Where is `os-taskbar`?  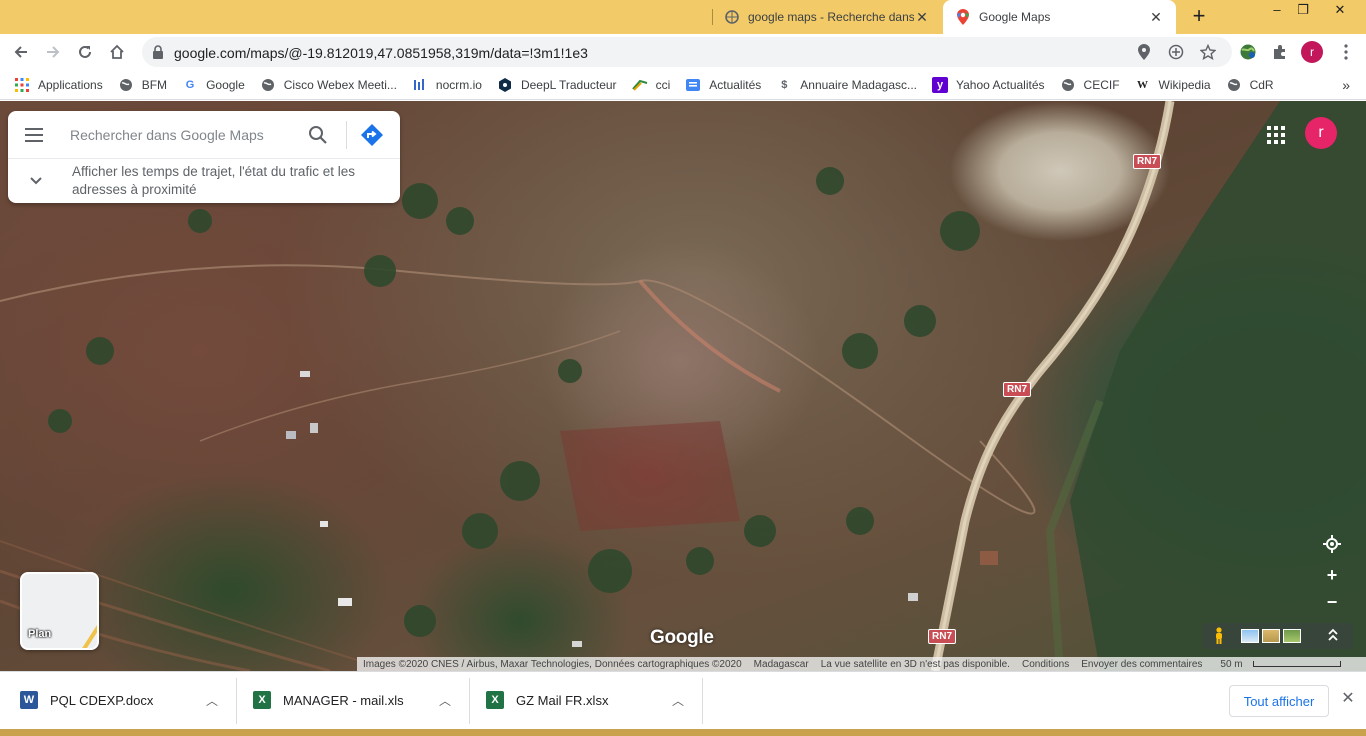 os-taskbar is located at coordinates (683, 732).